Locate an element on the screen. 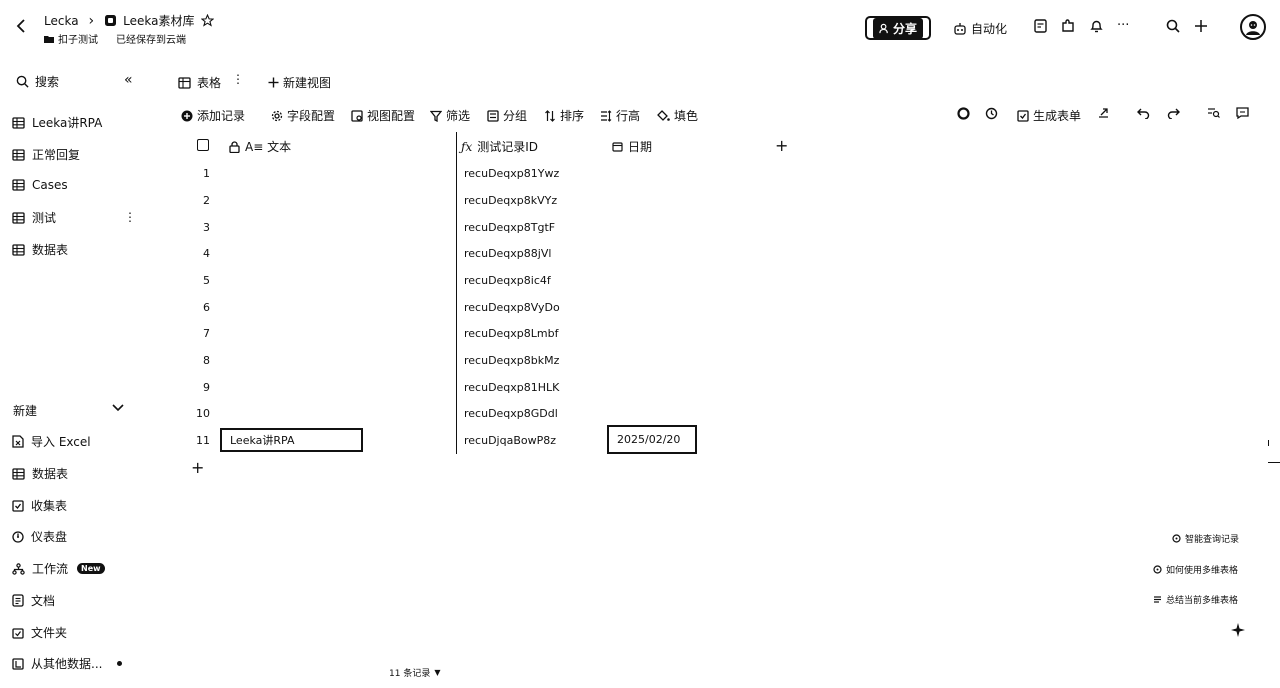  star-icon is located at coordinates (207, 20).